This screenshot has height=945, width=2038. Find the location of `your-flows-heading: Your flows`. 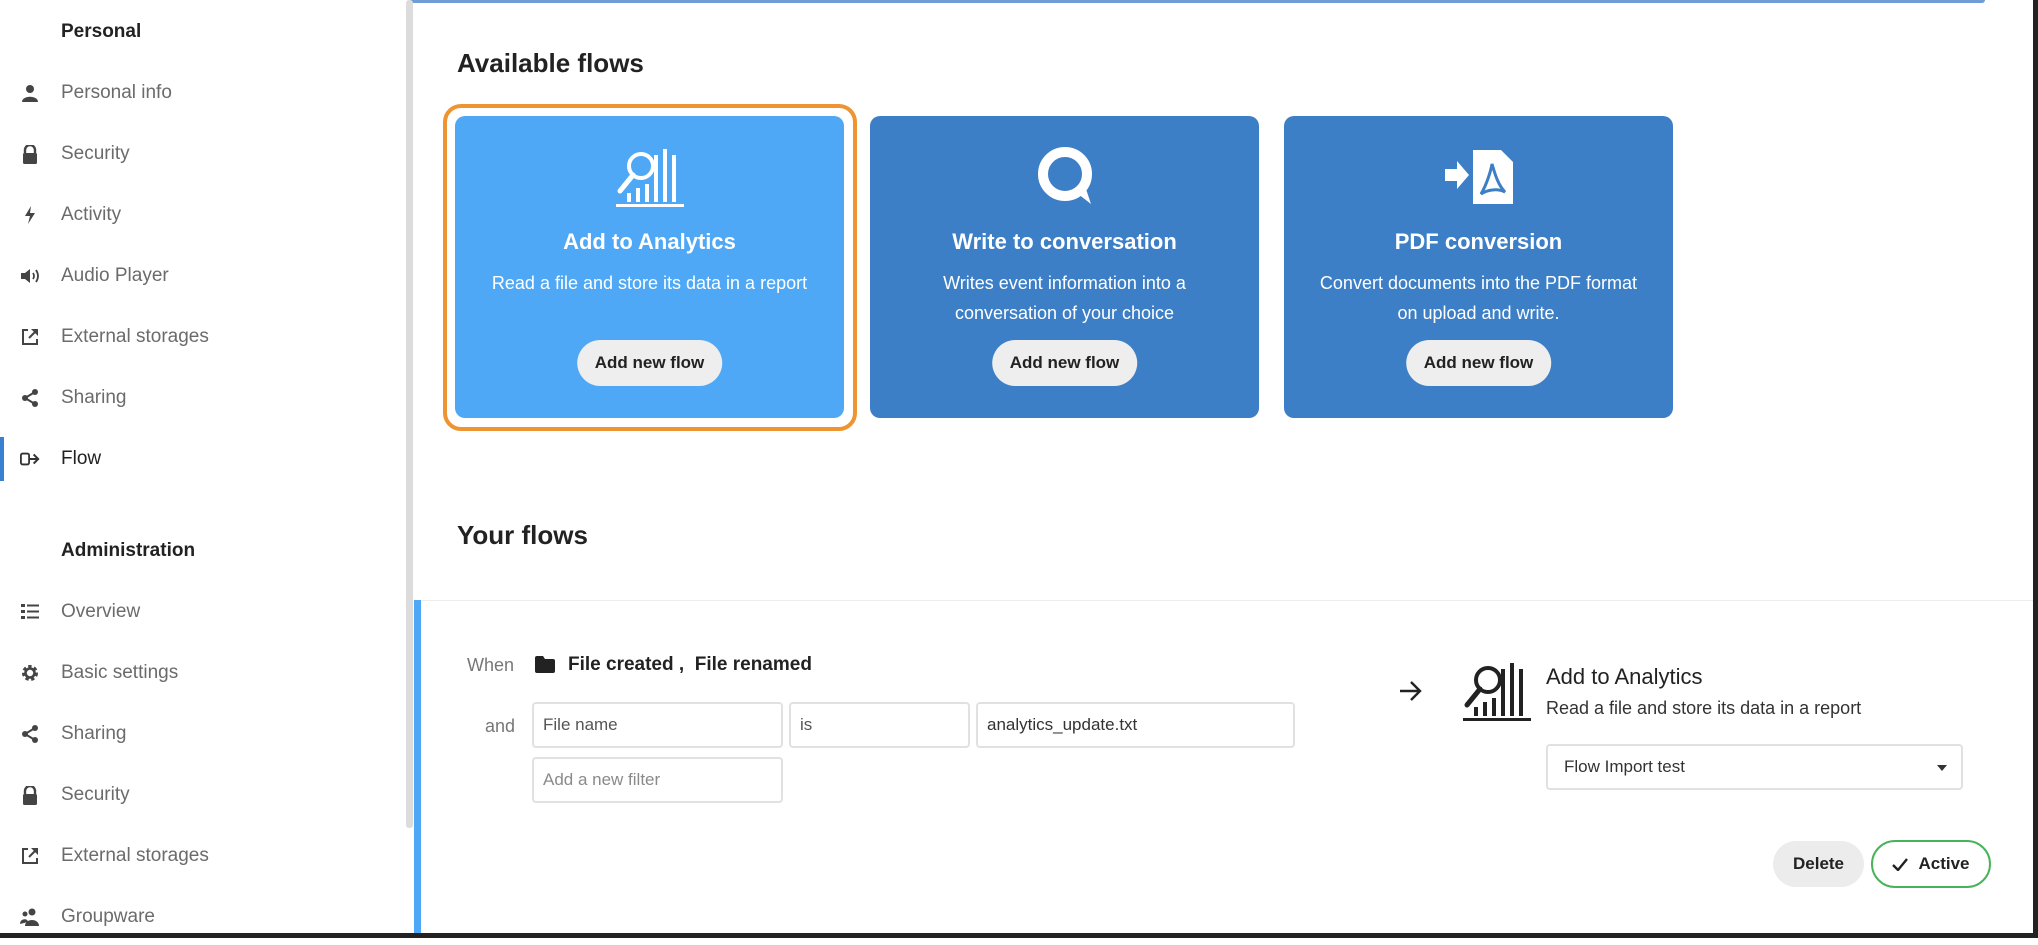

your-flows-heading: Your flows is located at coordinates (522, 535).